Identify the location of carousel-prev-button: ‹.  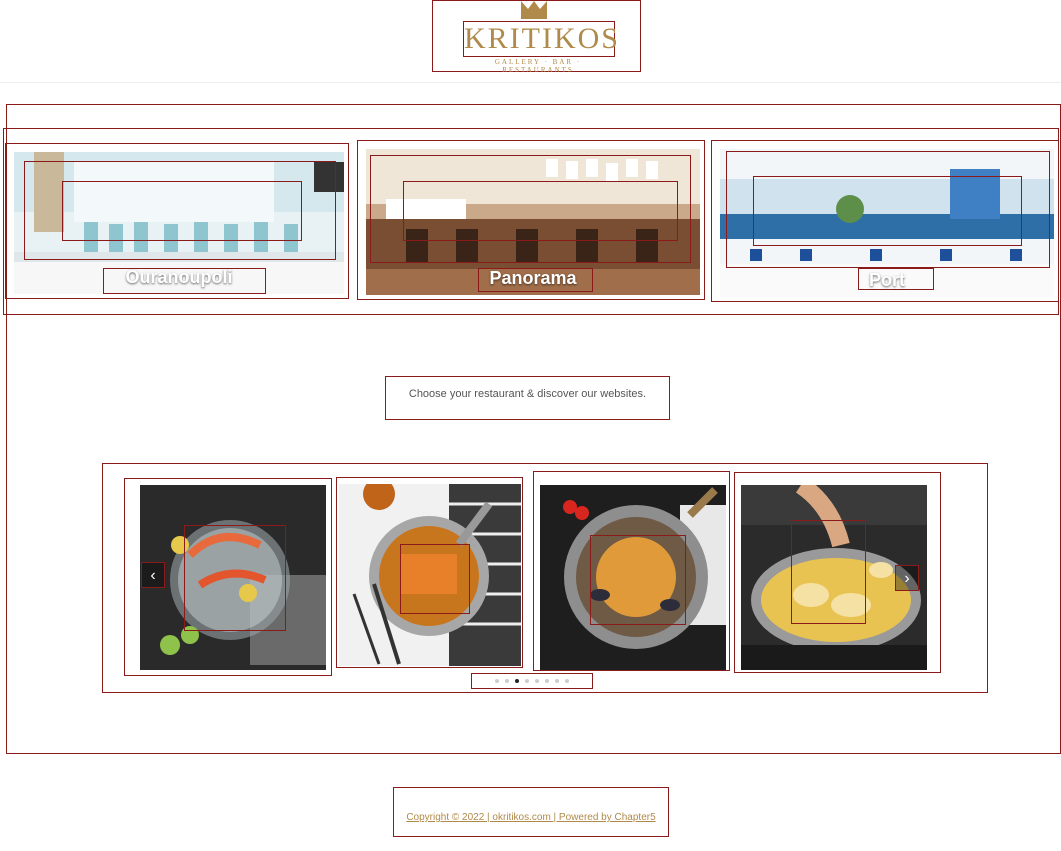
(153, 575).